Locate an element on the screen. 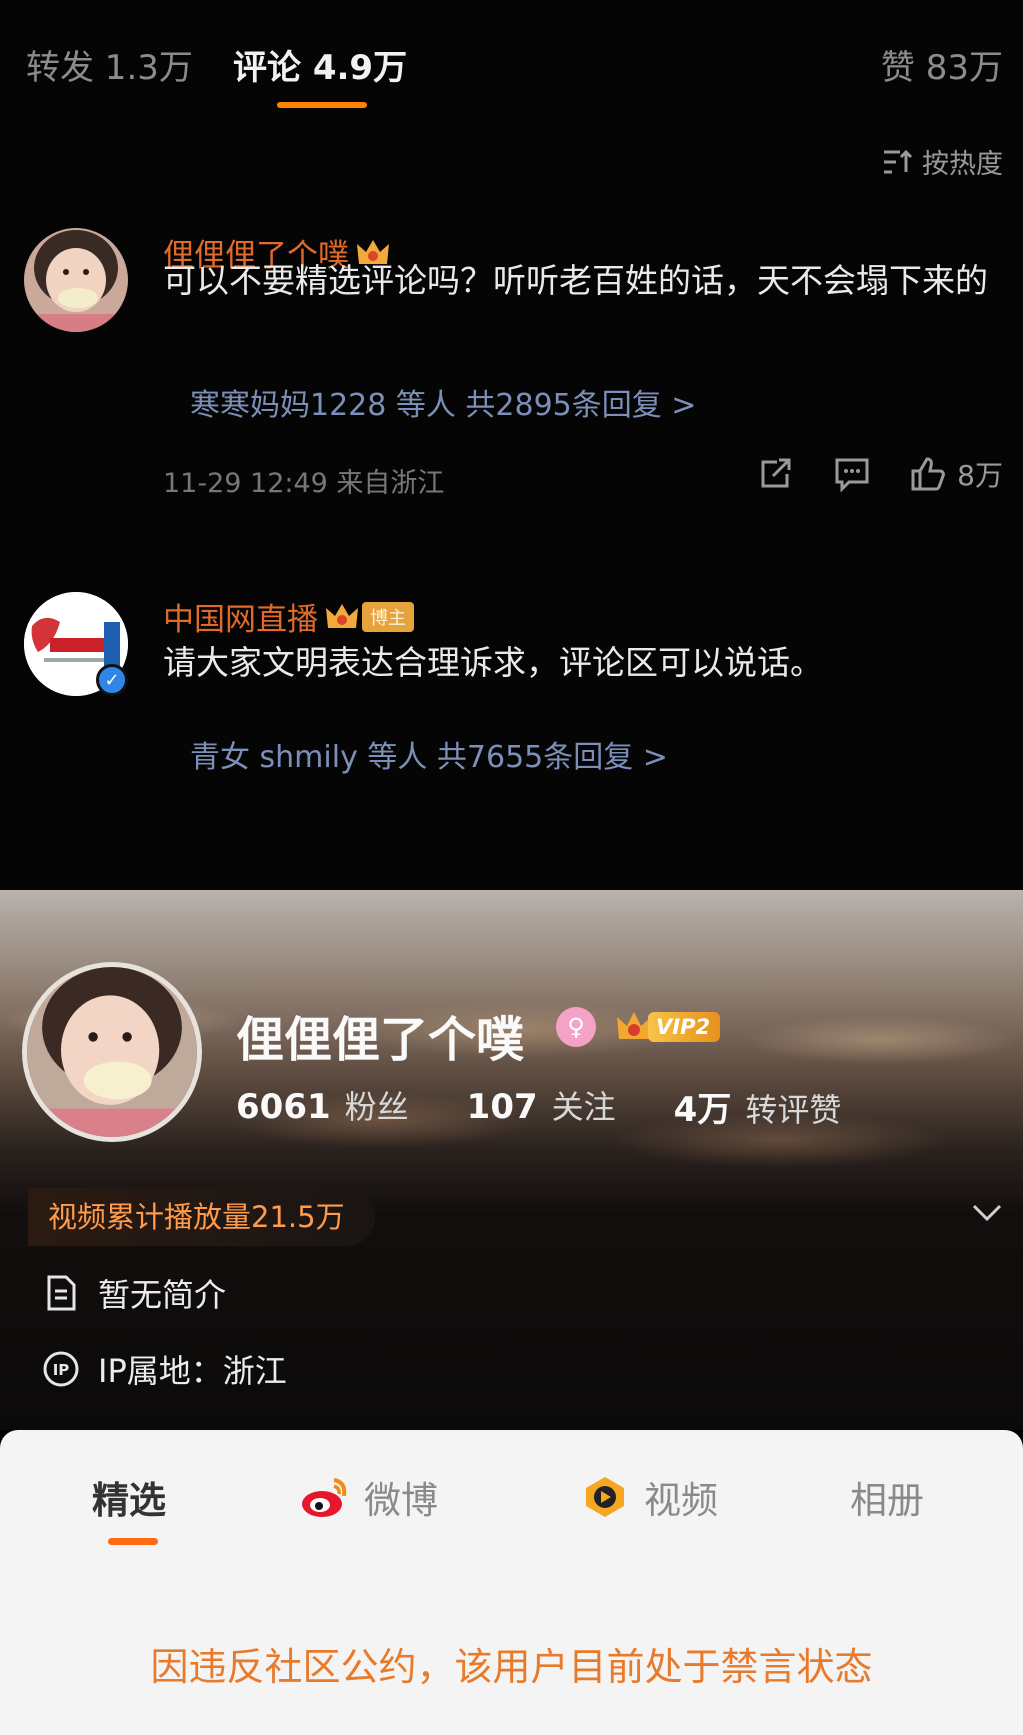 Image resolution: width=1023 pixels, height=1735 pixels. svg-text: IP is located at coordinates (61, 1370).